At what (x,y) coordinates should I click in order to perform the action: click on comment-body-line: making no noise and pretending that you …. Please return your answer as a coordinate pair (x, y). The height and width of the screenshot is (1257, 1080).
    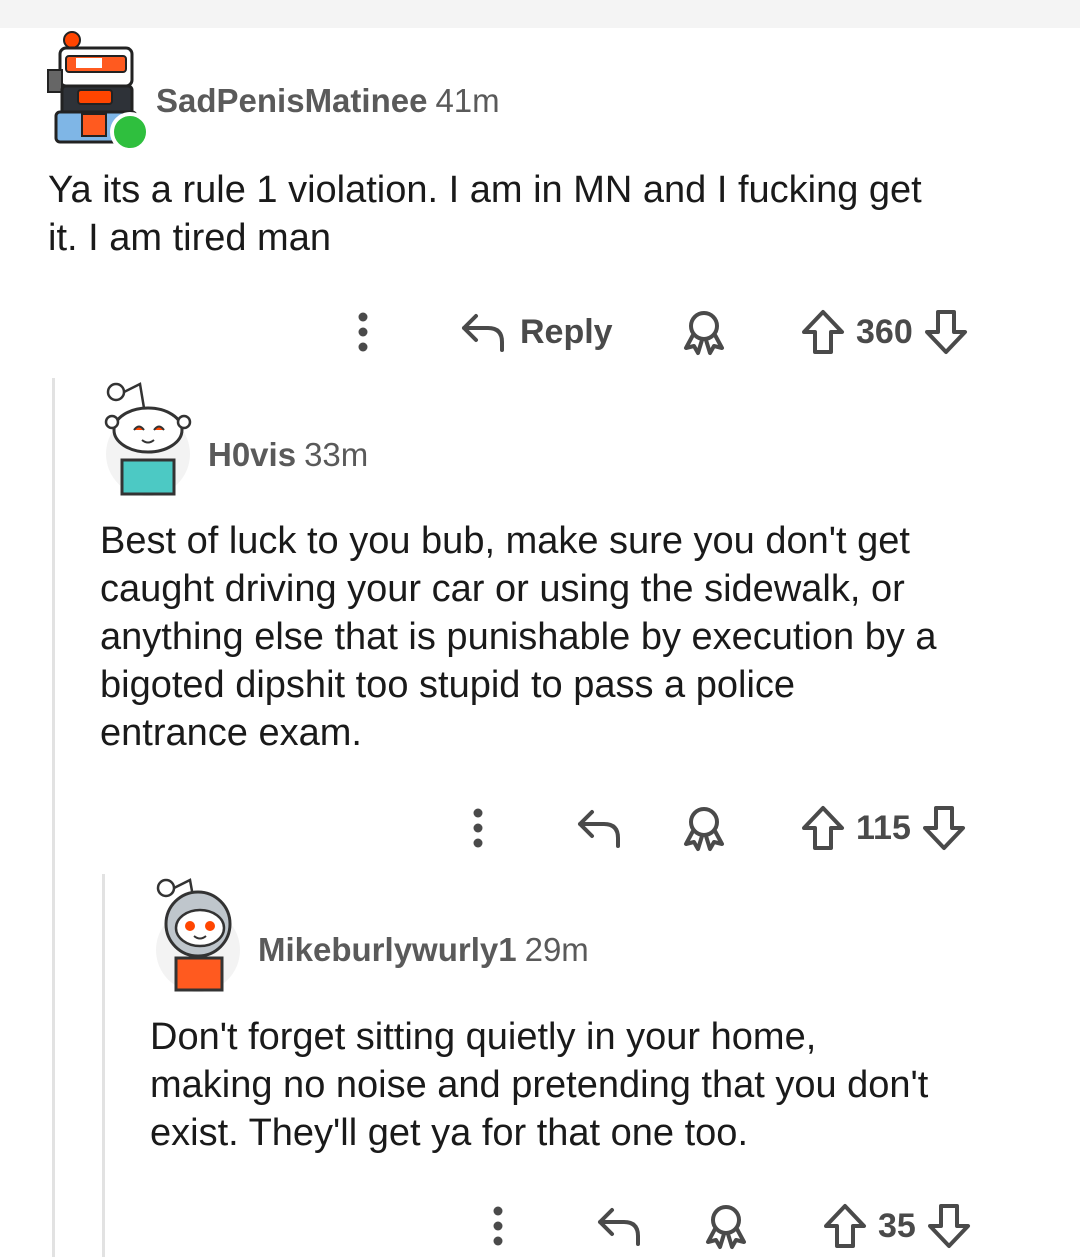
    Looking at the image, I should click on (539, 1085).